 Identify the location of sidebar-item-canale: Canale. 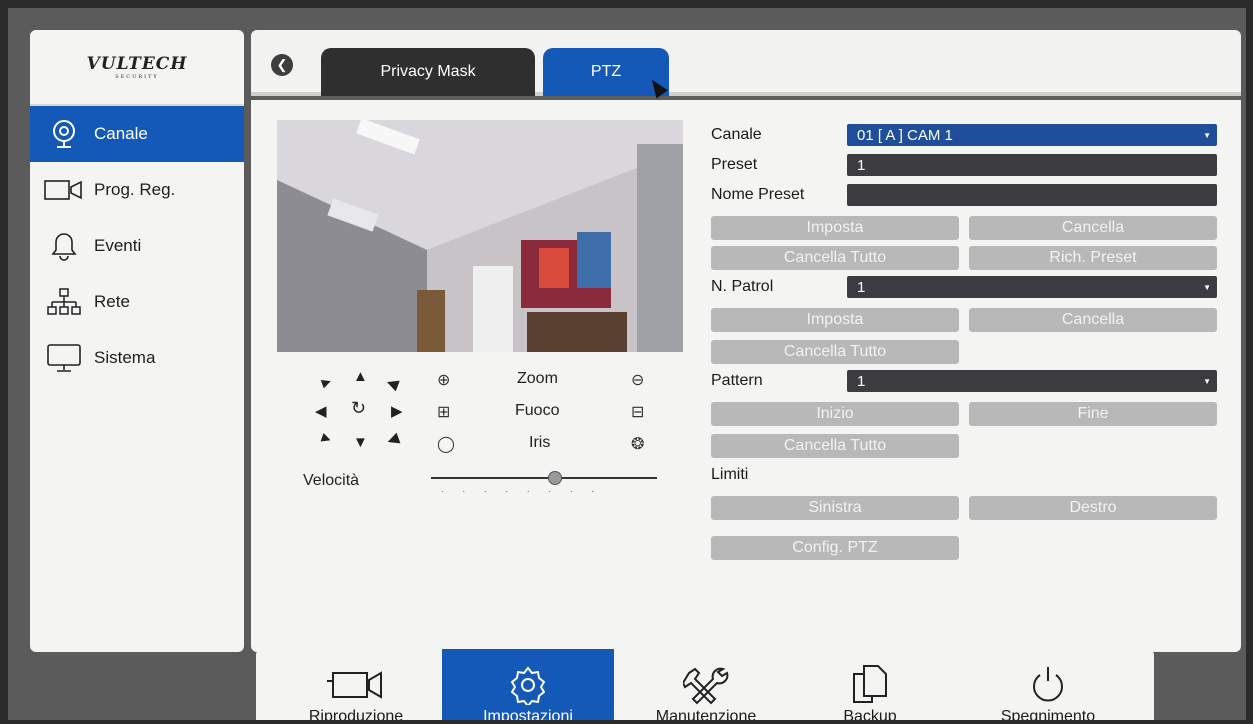
(137, 134).